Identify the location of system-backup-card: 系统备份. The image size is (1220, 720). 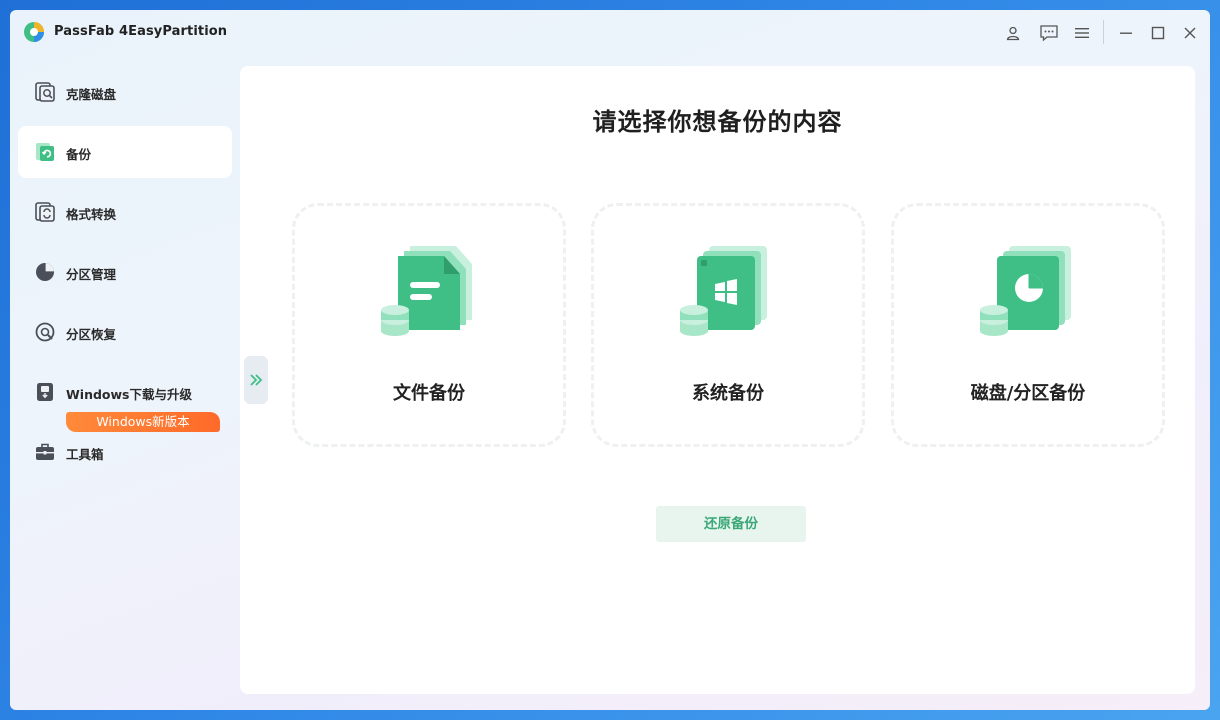
(728, 325).